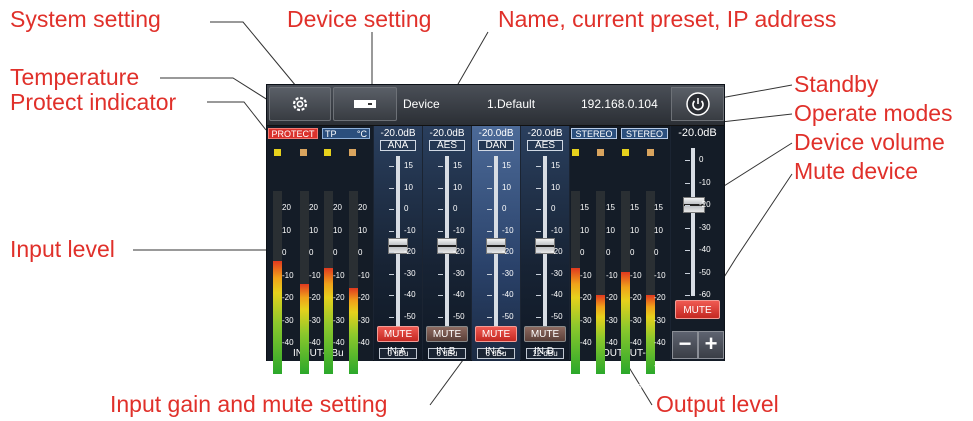 This screenshot has width=973, height=421. What do you see at coordinates (496, 334) in the screenshot?
I see `mute-button-in-c: MUTE` at bounding box center [496, 334].